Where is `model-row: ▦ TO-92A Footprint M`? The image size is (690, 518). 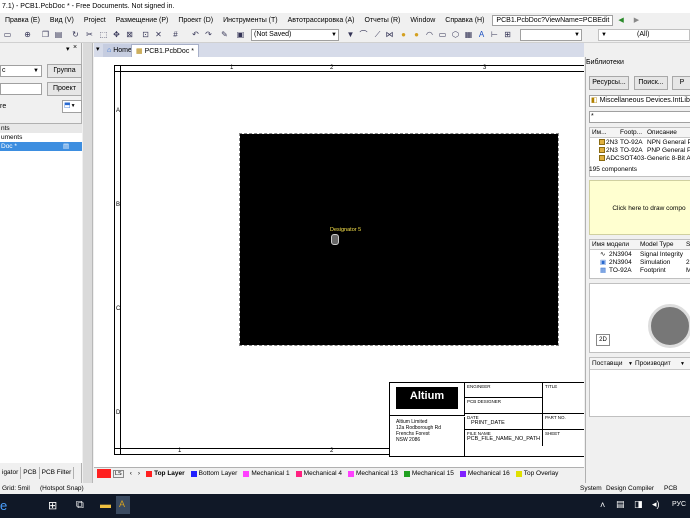
model-row: ▦ TO-92A Footprint M is located at coordinates (640, 271).